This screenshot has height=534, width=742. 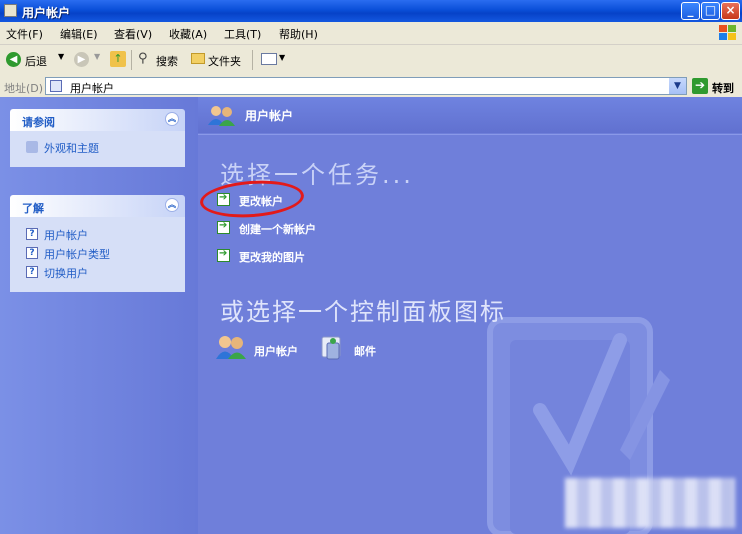 I want to click on forward-dropdown-icon: ▼, so click(x=97, y=56).